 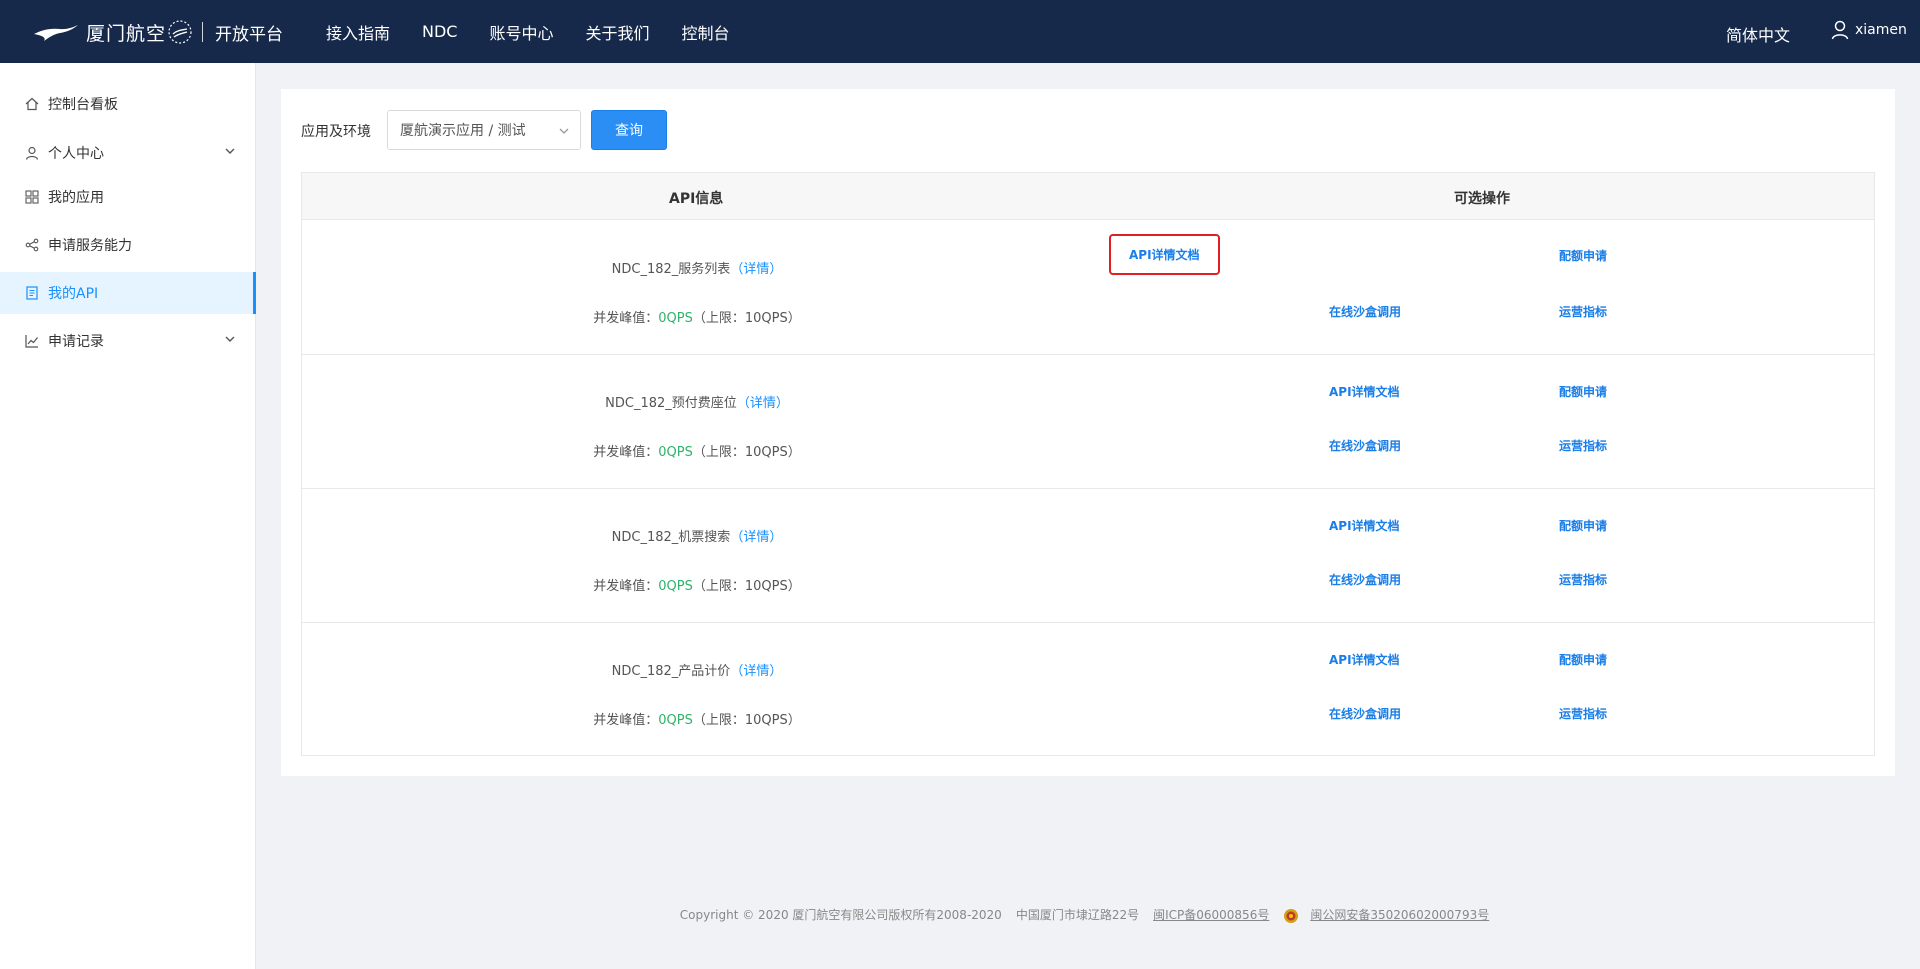 What do you see at coordinates (618, 32) in the screenshot?
I see `nav-item-about: 关于我们` at bounding box center [618, 32].